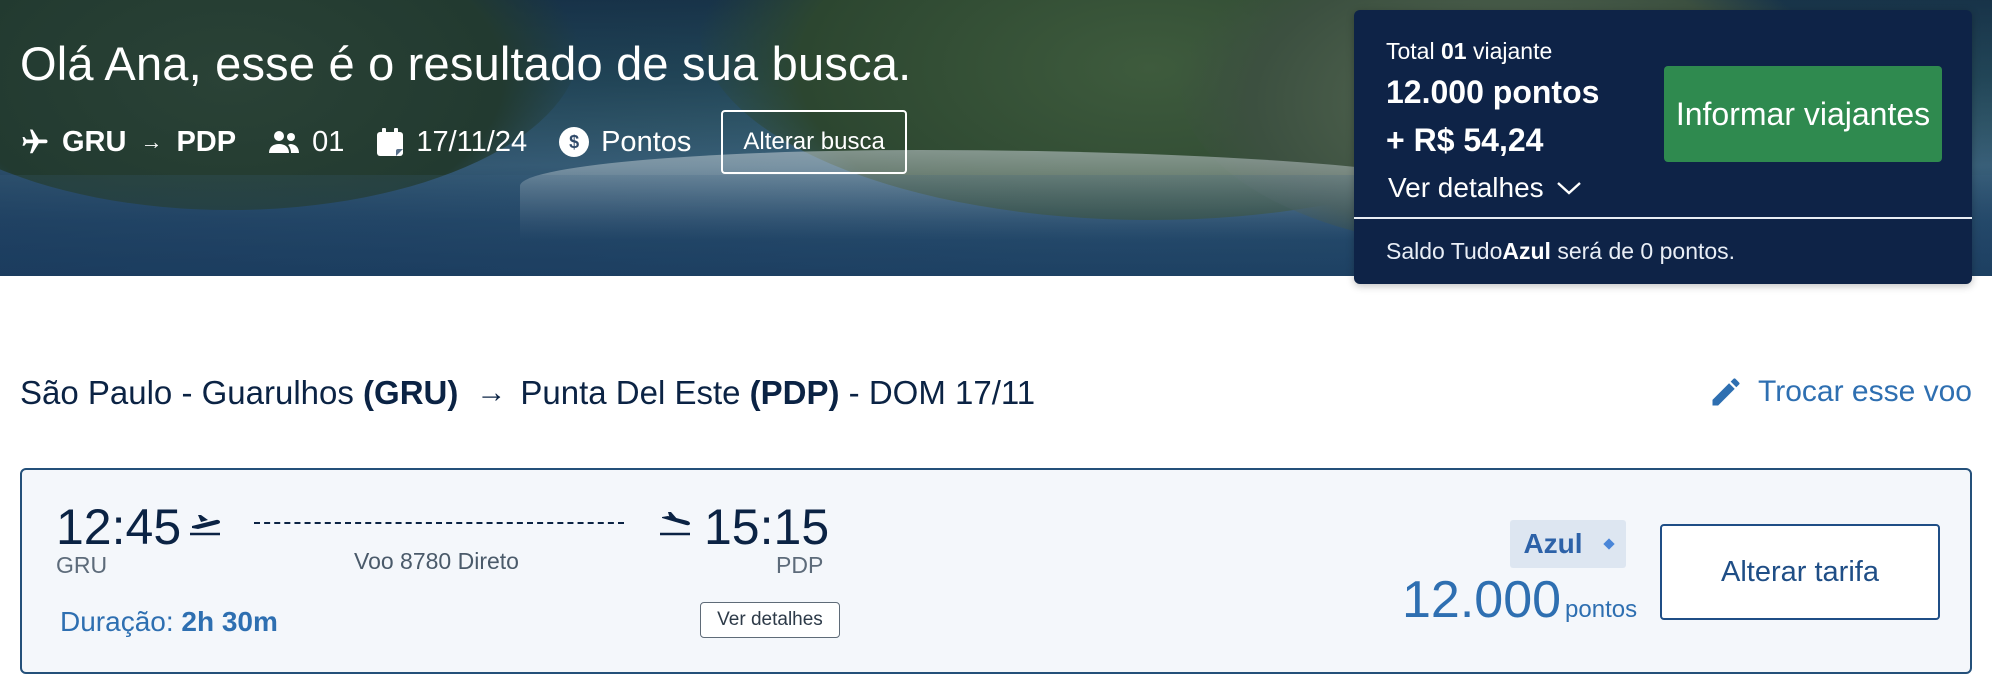 The image size is (1992, 698). I want to click on flight-path-line, so click(439, 523).